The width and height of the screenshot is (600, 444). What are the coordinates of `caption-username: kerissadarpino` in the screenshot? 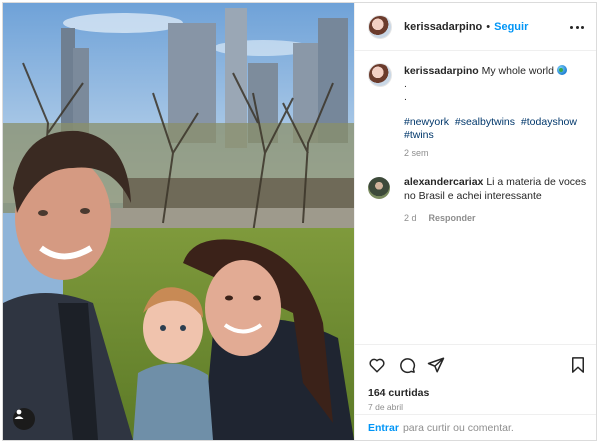 It's located at (441, 71).